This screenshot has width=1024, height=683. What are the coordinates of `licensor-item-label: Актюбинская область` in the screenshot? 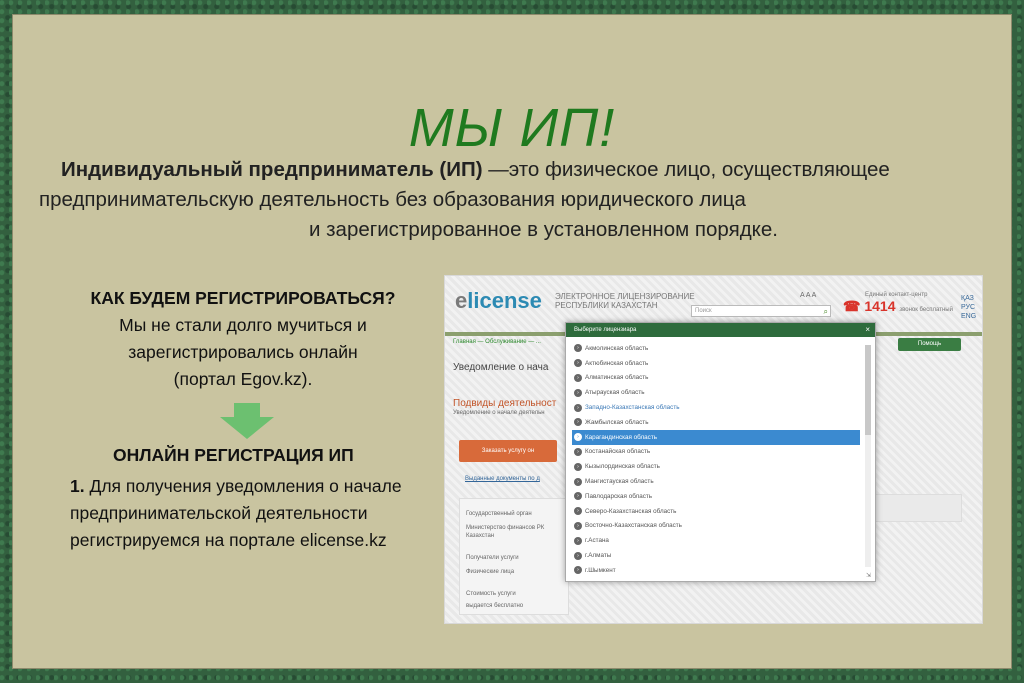 It's located at (617, 363).